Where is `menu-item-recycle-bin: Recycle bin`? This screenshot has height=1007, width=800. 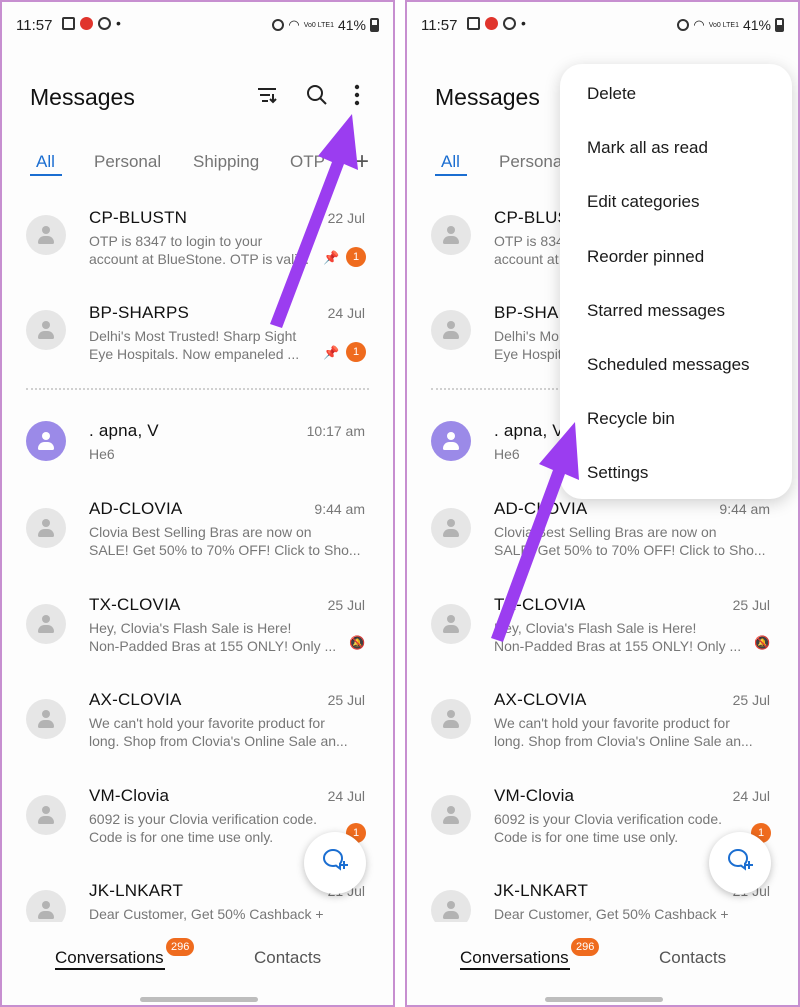 menu-item-recycle-bin: Recycle bin is located at coordinates (631, 419).